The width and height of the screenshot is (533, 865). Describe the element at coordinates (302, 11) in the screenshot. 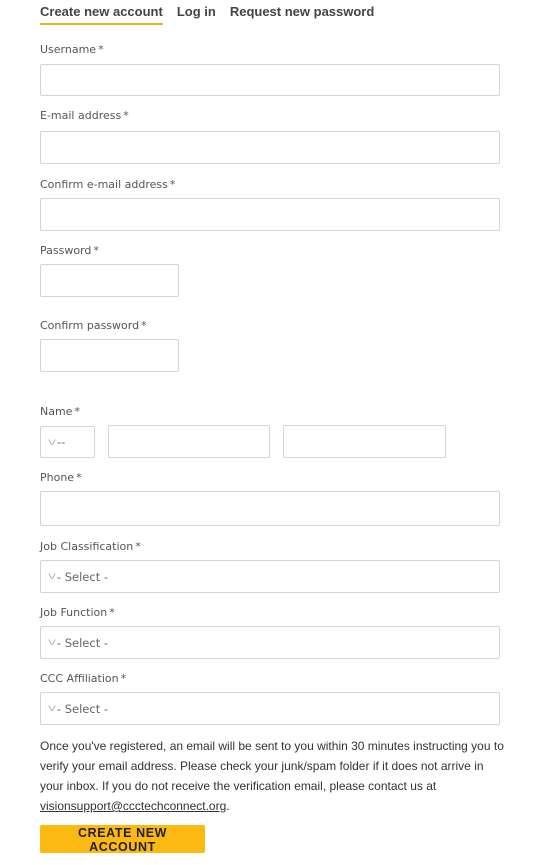

I see `tab-request-new-password: Request new password` at that location.